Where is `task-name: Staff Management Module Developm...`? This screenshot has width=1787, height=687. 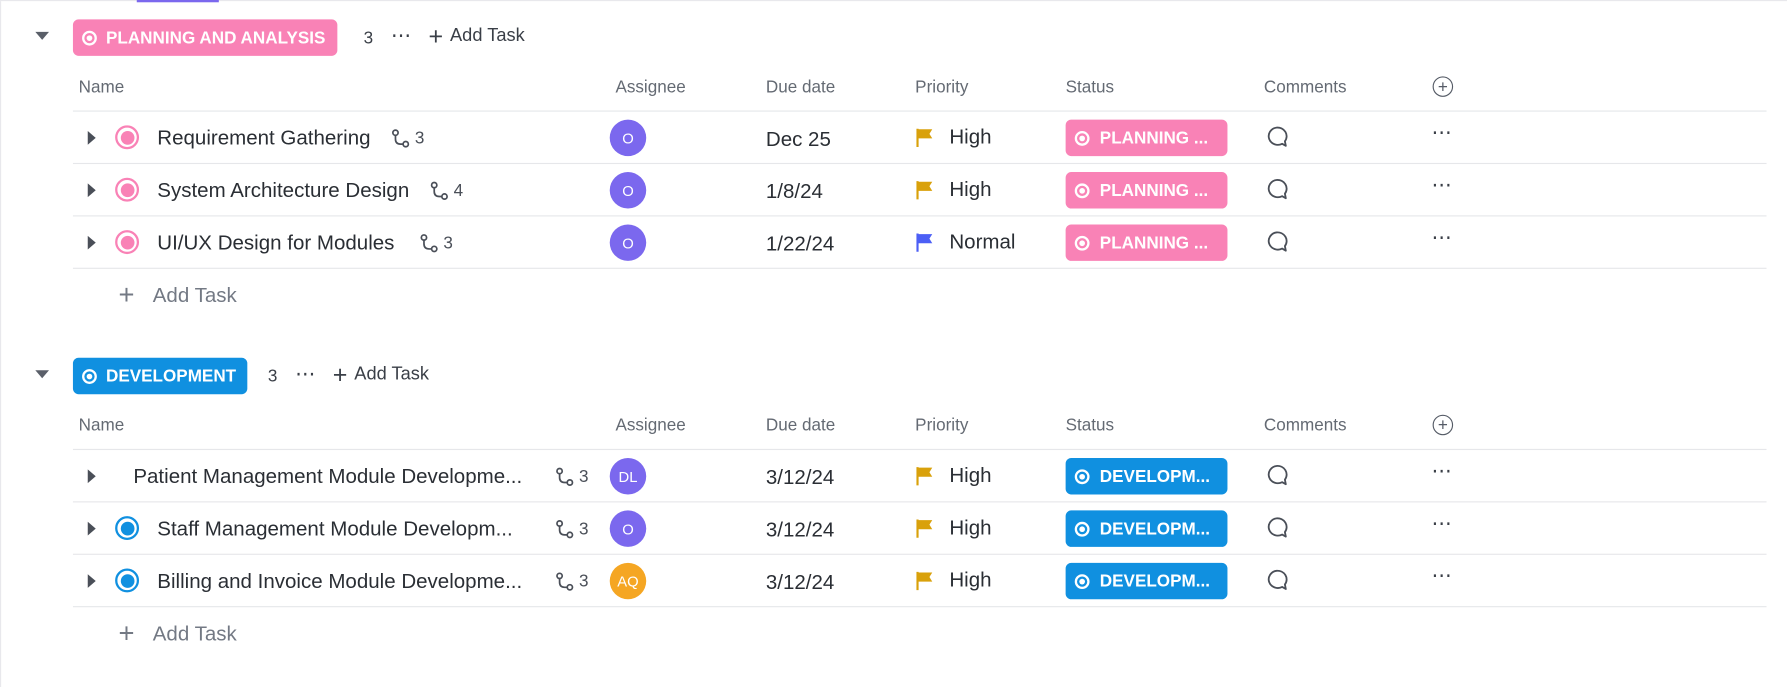 task-name: Staff Management Module Developm... is located at coordinates (334, 529).